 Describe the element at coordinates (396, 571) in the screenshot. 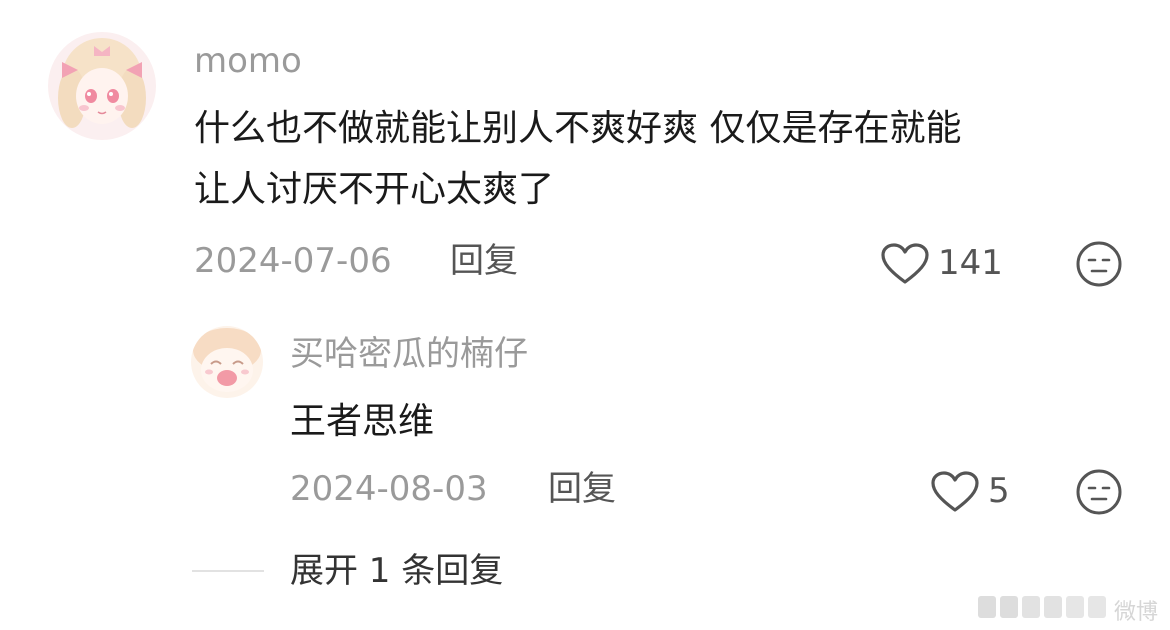

I see `expand-replies-button: 展开 1 条回复` at that location.